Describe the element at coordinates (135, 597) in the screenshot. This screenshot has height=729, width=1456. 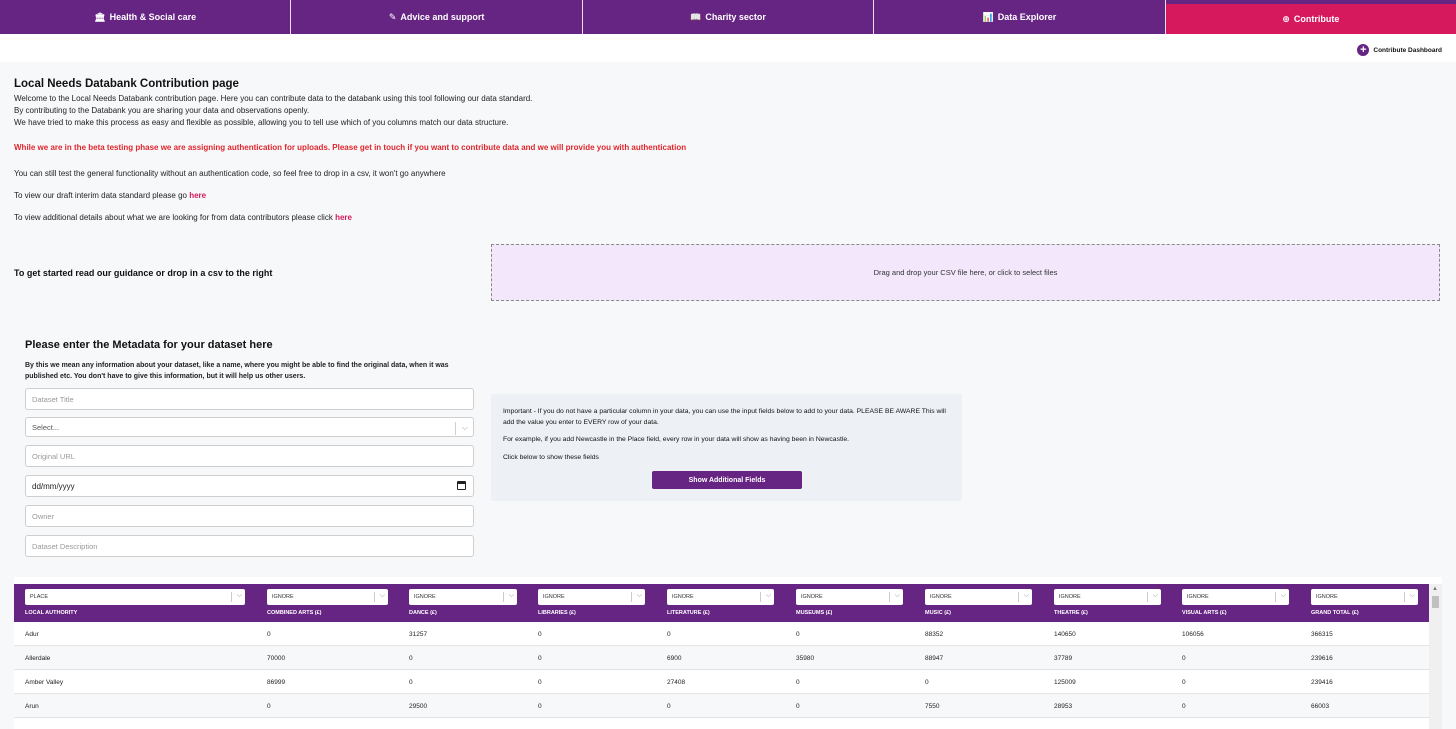
I see `column-mapping-select: PLACE ⌵` at that location.